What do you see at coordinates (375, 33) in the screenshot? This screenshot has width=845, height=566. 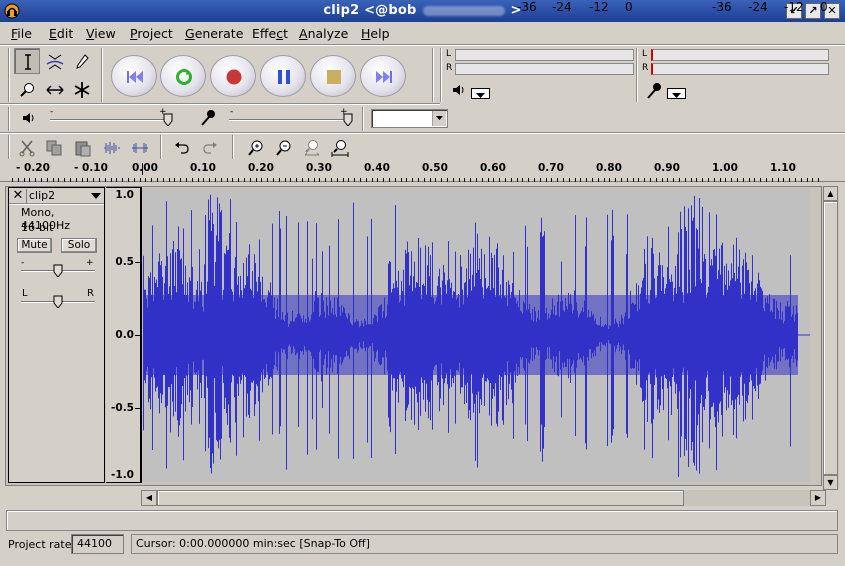 I see `menu-help: Help` at bounding box center [375, 33].